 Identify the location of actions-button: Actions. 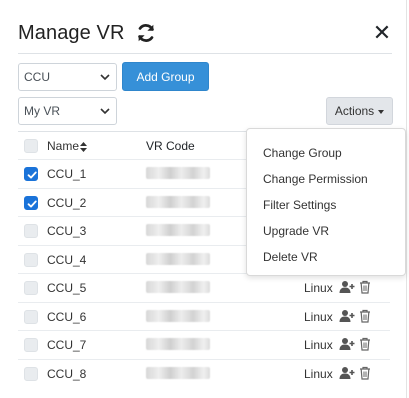
(359, 111).